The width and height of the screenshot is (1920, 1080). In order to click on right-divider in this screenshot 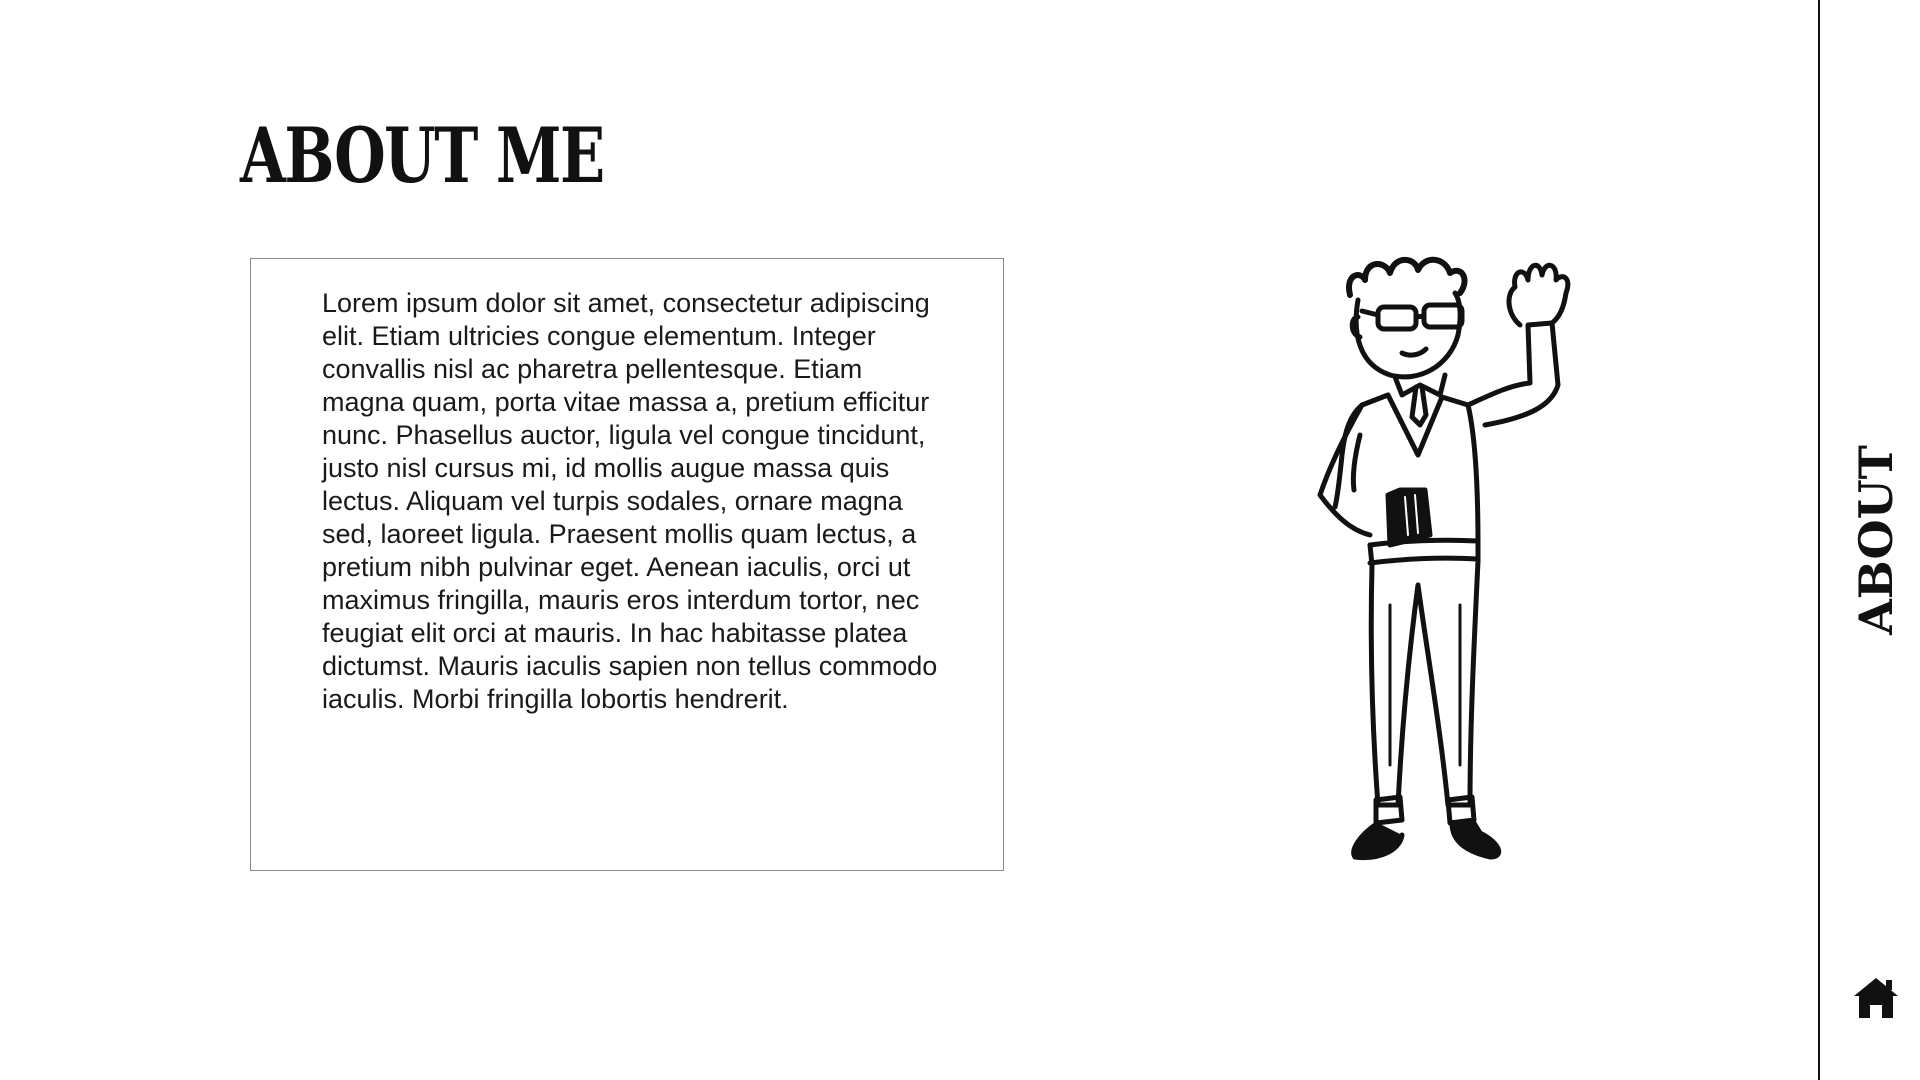, I will do `click(1819, 540)`.